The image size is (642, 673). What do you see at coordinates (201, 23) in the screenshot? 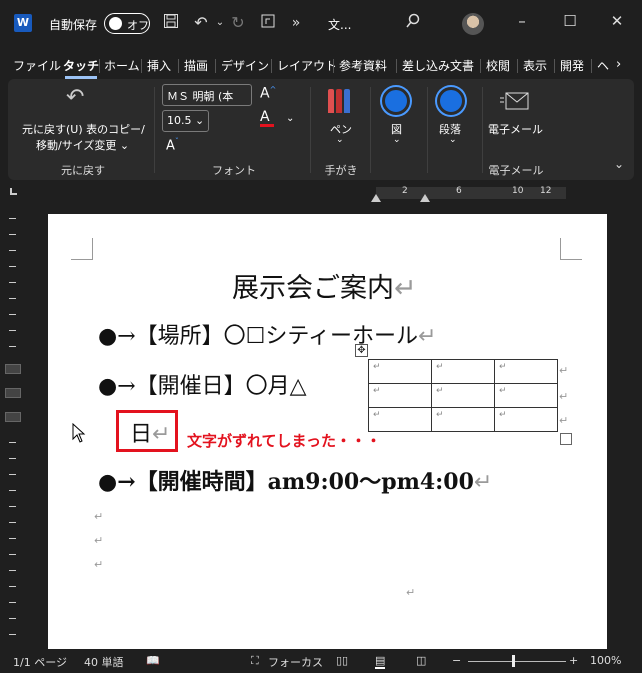
I see `undo-icon: ↶` at bounding box center [201, 23].